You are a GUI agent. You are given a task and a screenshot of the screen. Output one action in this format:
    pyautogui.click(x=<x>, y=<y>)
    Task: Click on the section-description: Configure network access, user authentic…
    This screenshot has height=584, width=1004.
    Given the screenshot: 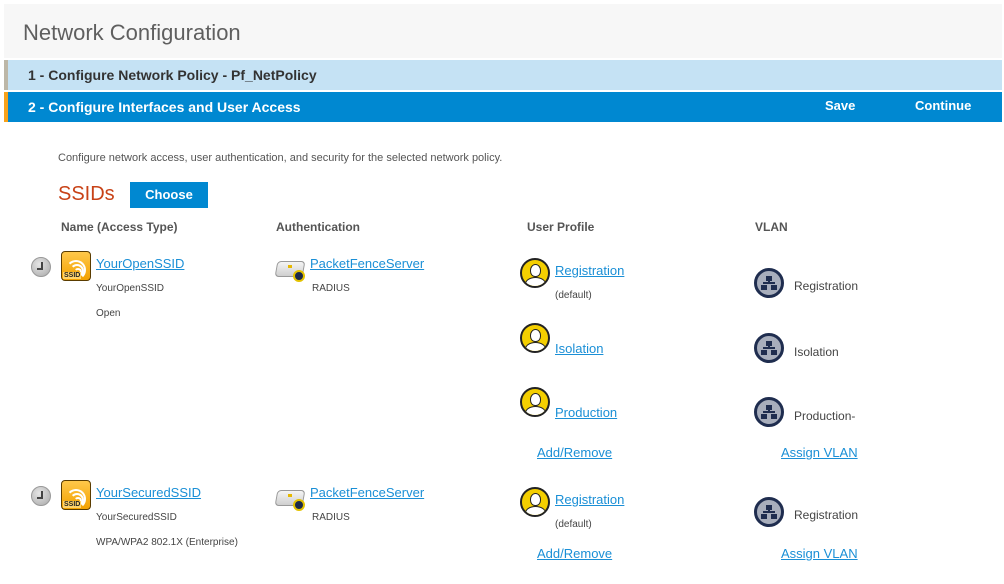 What is the action you would take?
    pyautogui.click(x=280, y=158)
    